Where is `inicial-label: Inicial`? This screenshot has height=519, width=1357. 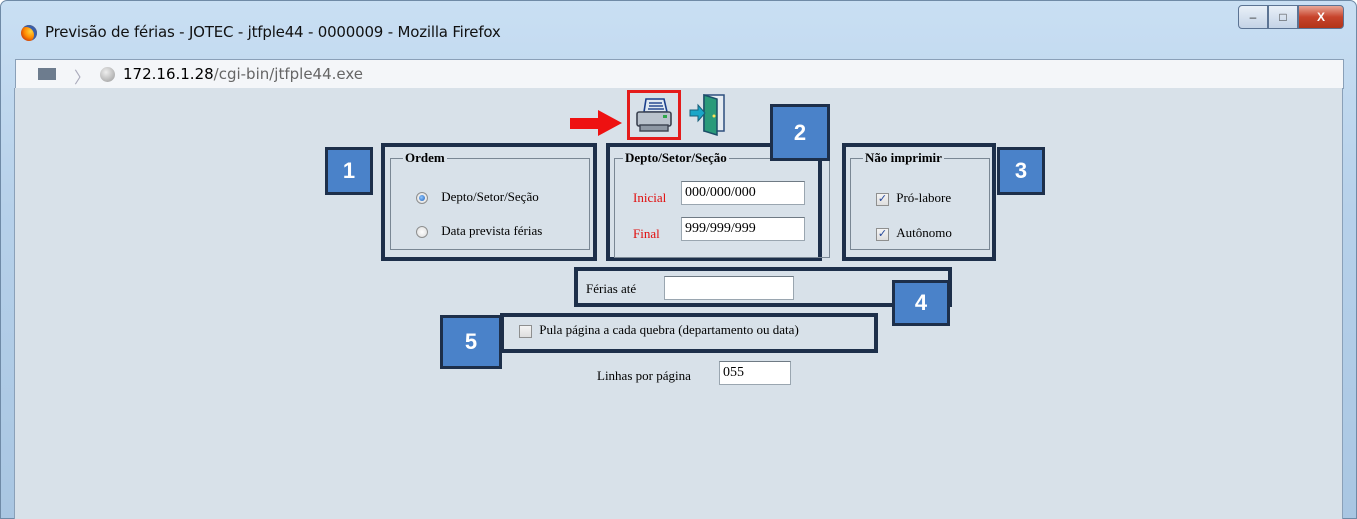 inicial-label: Inicial is located at coordinates (650, 197).